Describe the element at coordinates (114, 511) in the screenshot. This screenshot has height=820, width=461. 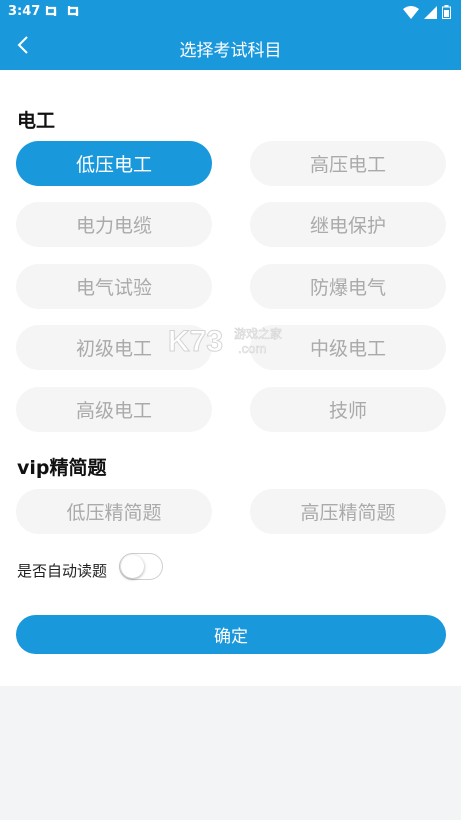
I see `subject-chip-low-voltage-vip: 低压精简题` at that location.